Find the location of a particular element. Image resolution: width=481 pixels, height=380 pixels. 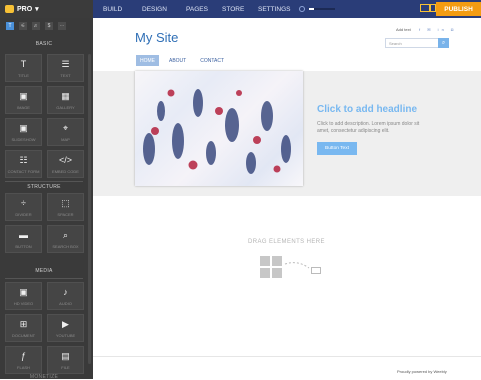

brand-menu: PRO ▾ is located at coordinates (46, 9).